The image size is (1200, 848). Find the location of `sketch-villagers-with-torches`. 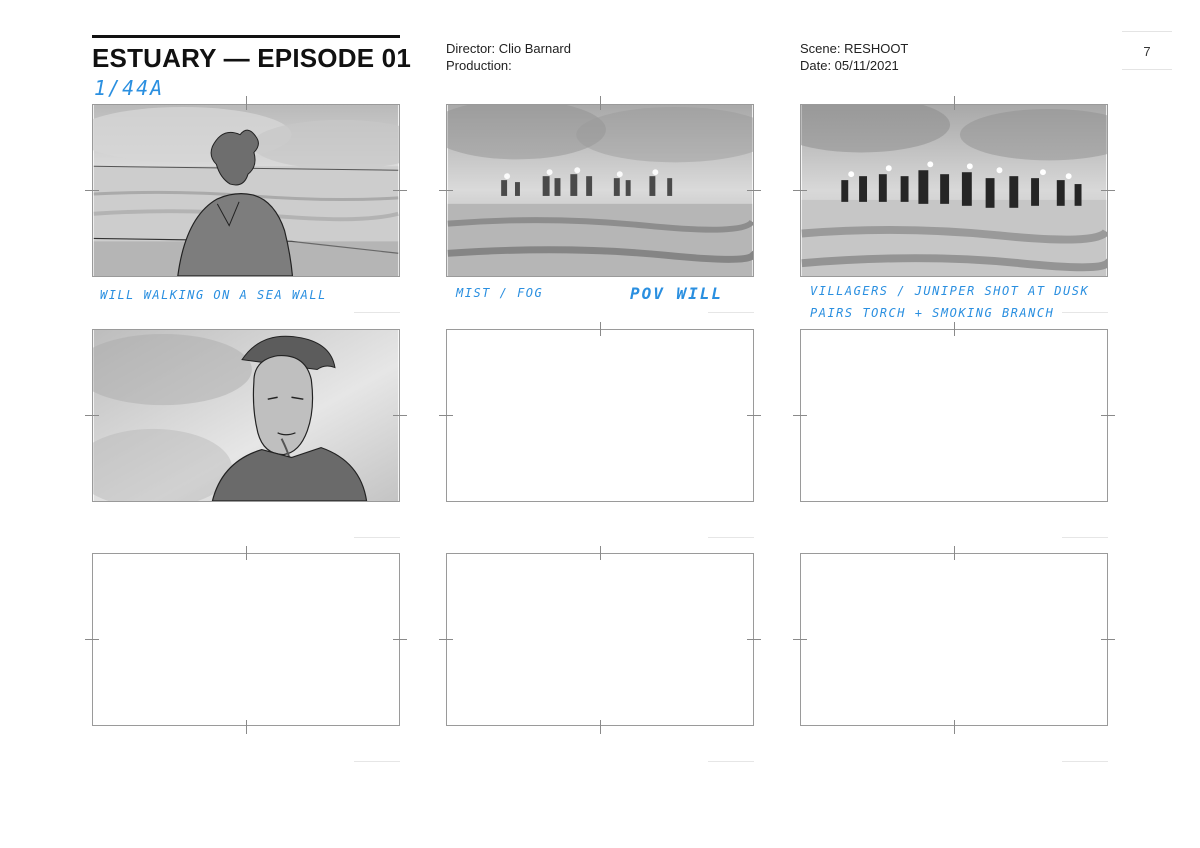

sketch-villagers-with-torches is located at coordinates (954, 190).